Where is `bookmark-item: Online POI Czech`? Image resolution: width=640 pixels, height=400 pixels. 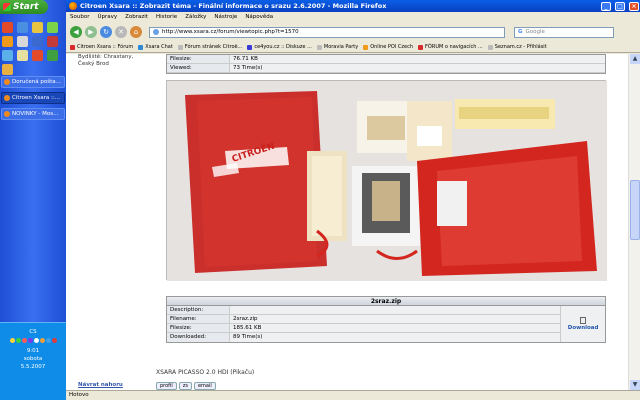
bookmark-item: Online POI Czech is located at coordinates (388, 47).